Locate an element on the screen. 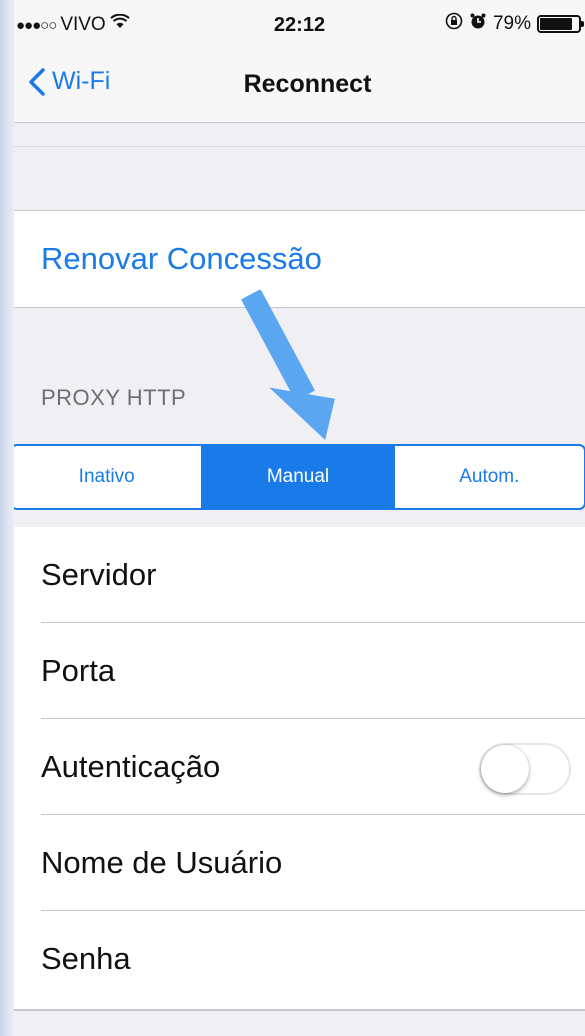 The width and height of the screenshot is (585, 1036). orientation-lock-icon is located at coordinates (454, 24).